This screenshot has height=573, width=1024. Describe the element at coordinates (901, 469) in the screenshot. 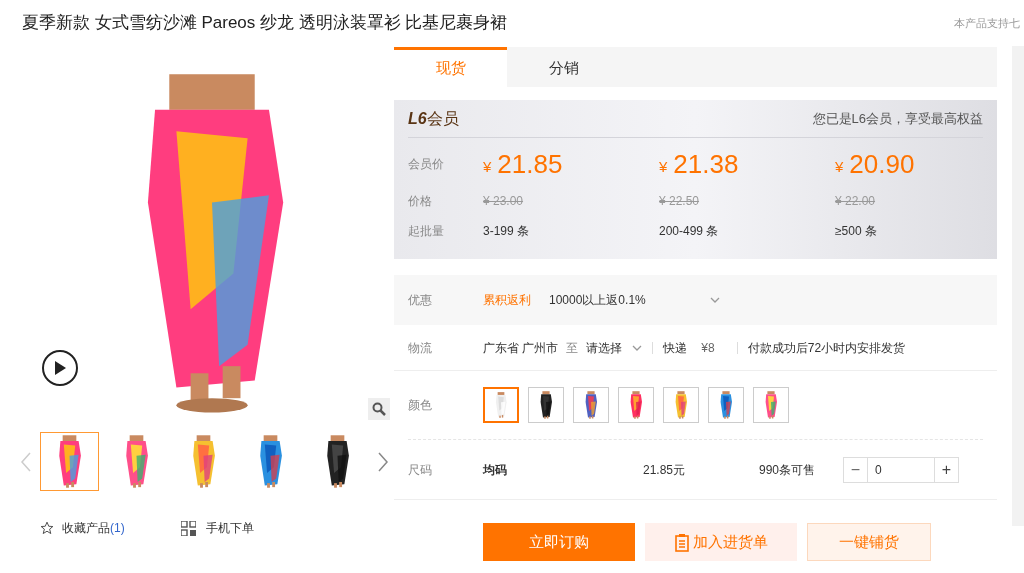

I see `quantity-field: 0` at that location.